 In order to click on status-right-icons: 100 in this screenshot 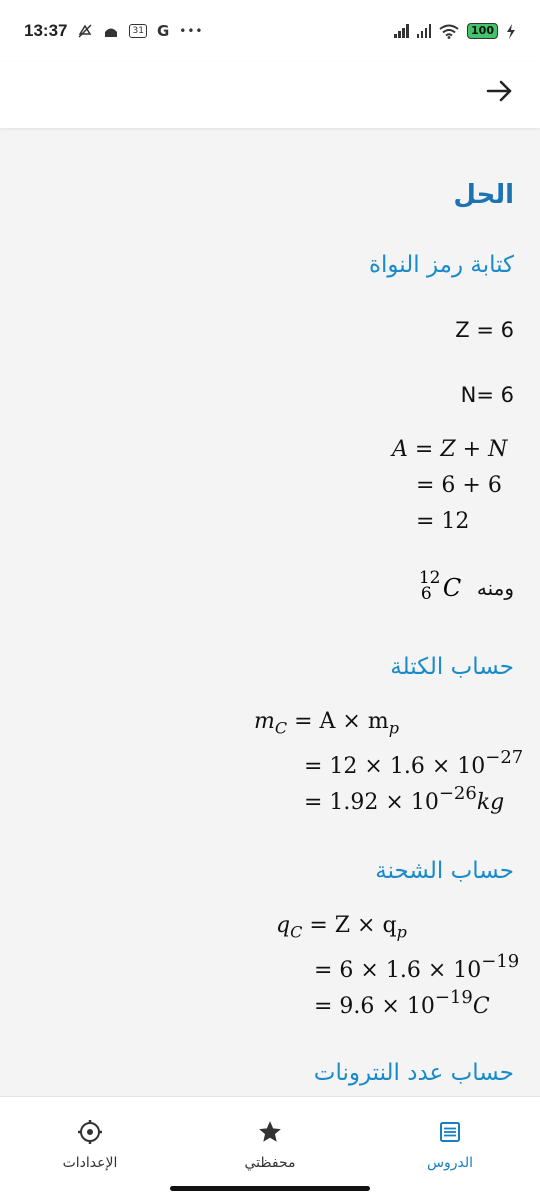, I will do `click(455, 31)`.